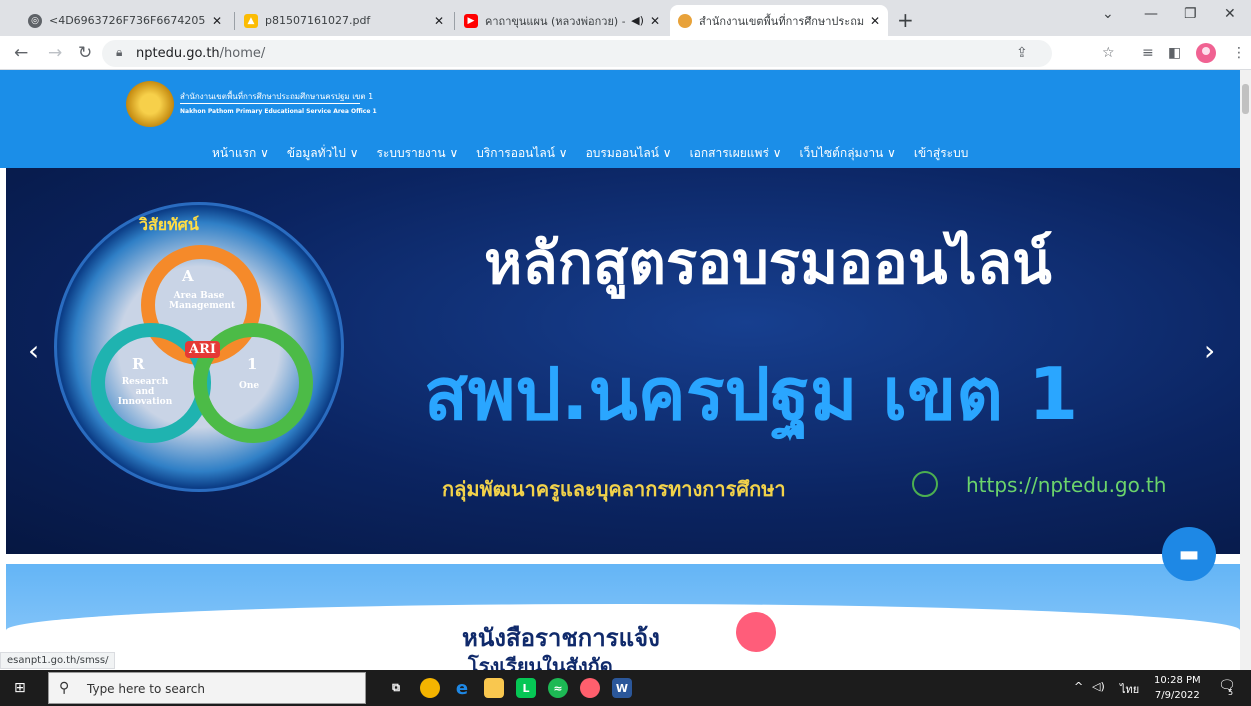 Image resolution: width=1251 pixels, height=706 pixels. I want to click on carousel-next-icon: ›, so click(1209, 350).